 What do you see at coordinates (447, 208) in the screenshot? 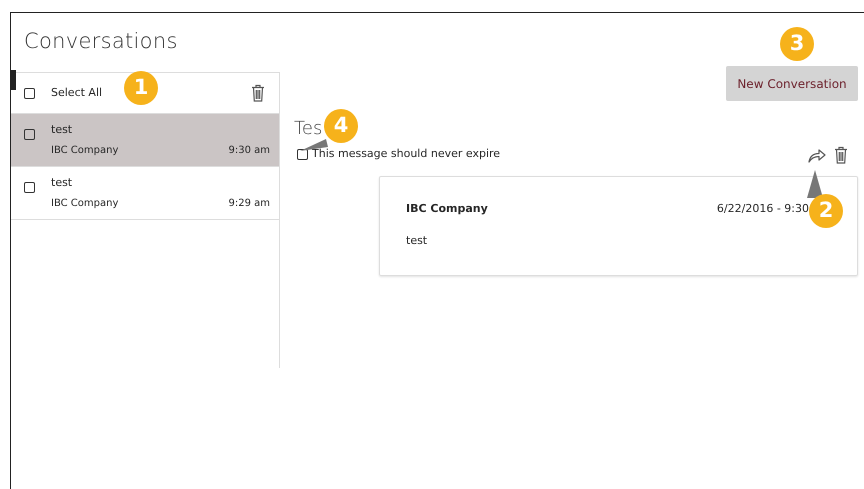
I see `message-sender: IBC Company` at bounding box center [447, 208].